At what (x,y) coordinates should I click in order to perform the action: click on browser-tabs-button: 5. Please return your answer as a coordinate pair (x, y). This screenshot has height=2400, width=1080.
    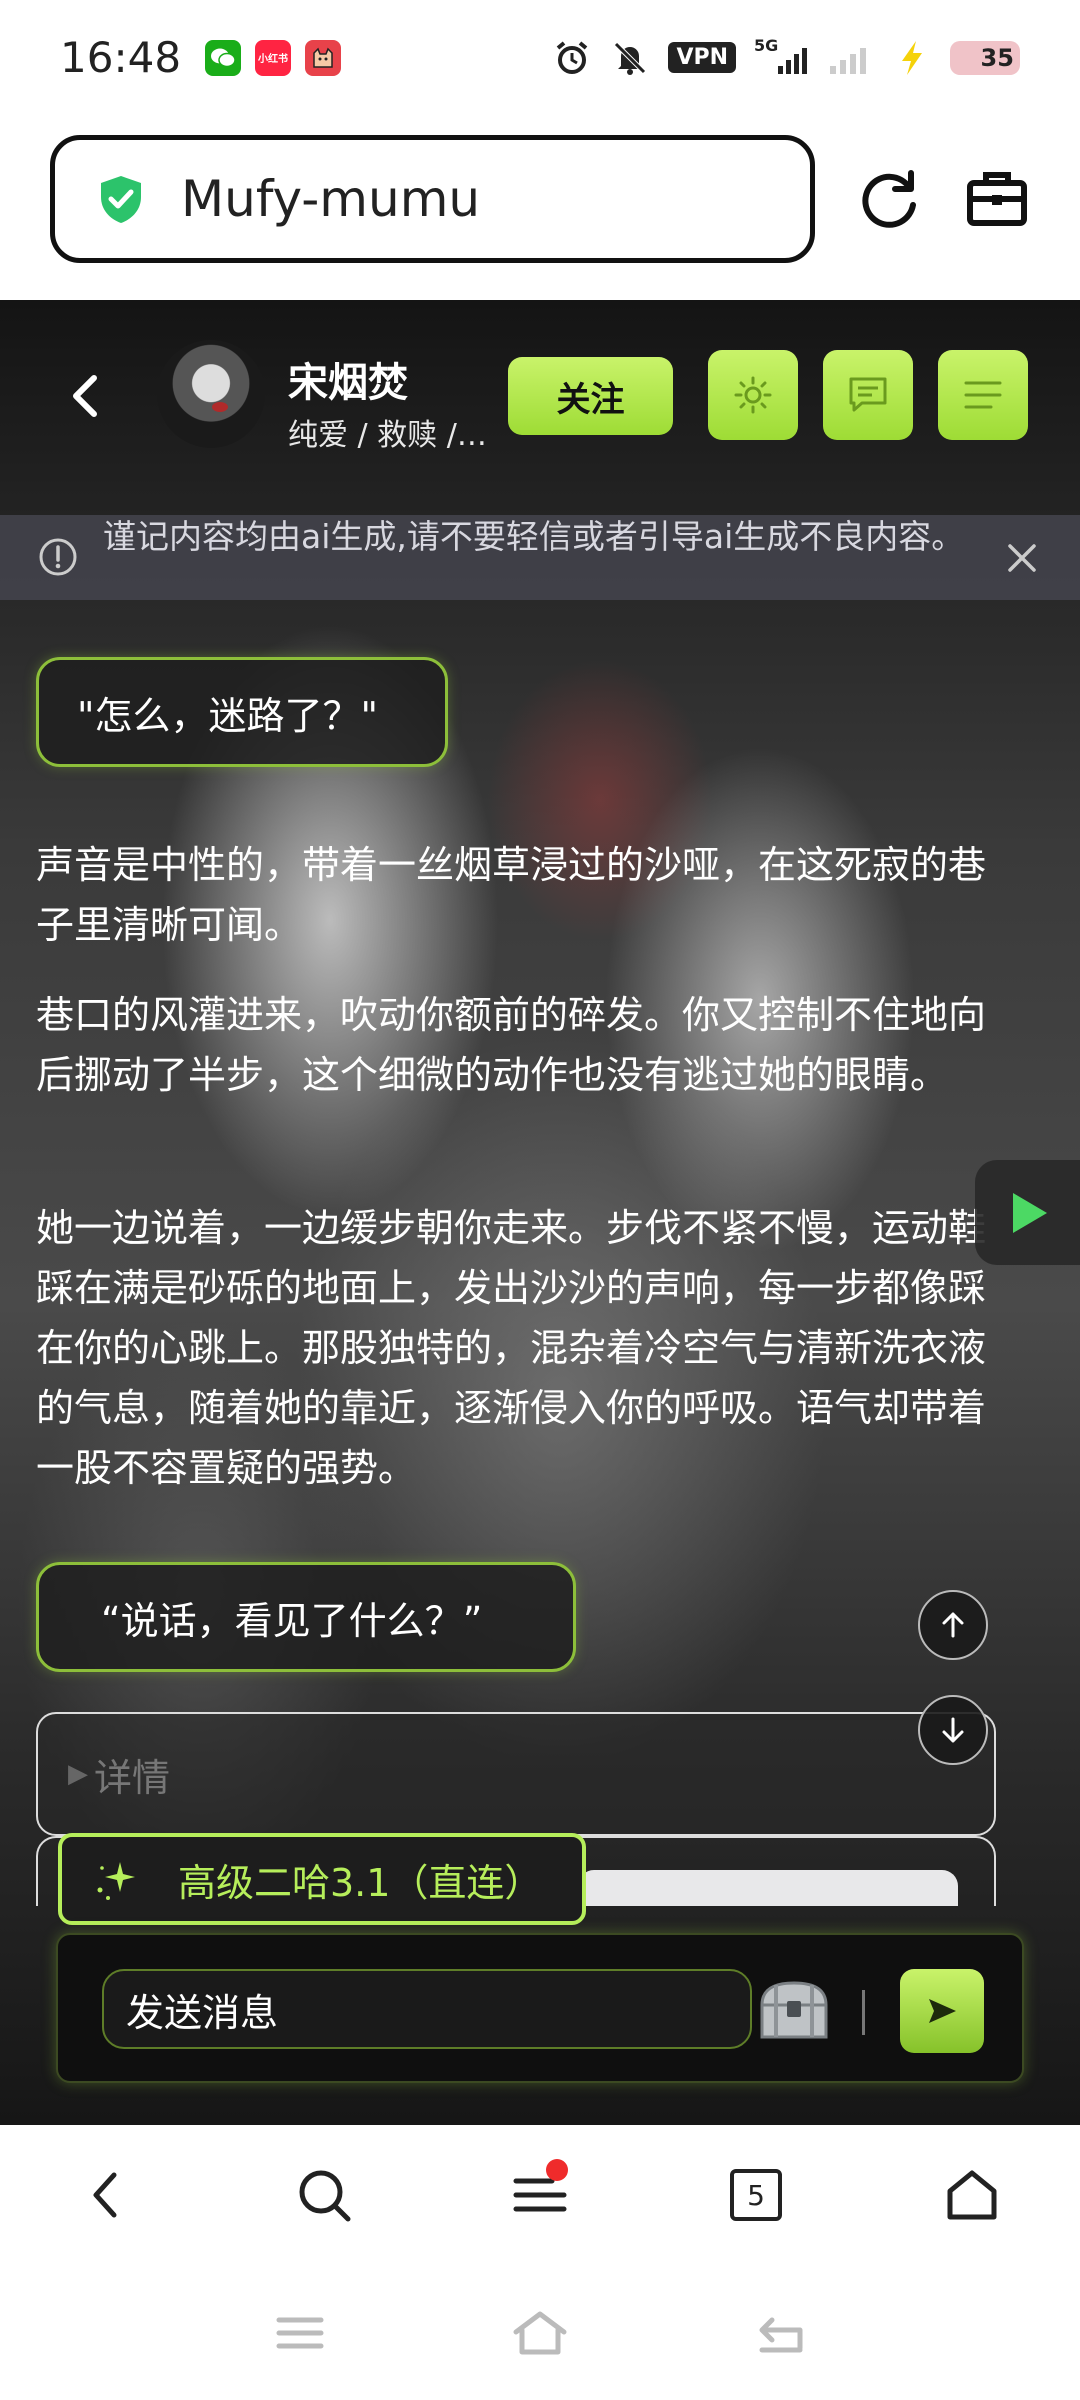
    Looking at the image, I should click on (756, 2195).